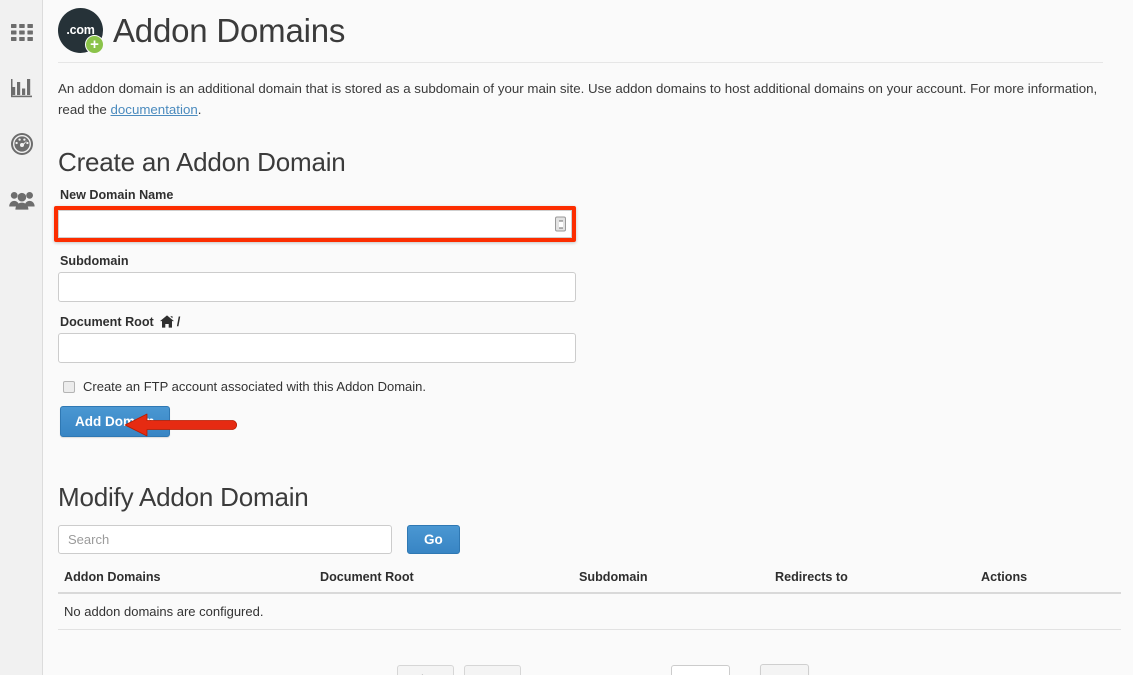 This screenshot has width=1133, height=675. Describe the element at coordinates (433, 540) in the screenshot. I see `search-go-button: Go` at that location.